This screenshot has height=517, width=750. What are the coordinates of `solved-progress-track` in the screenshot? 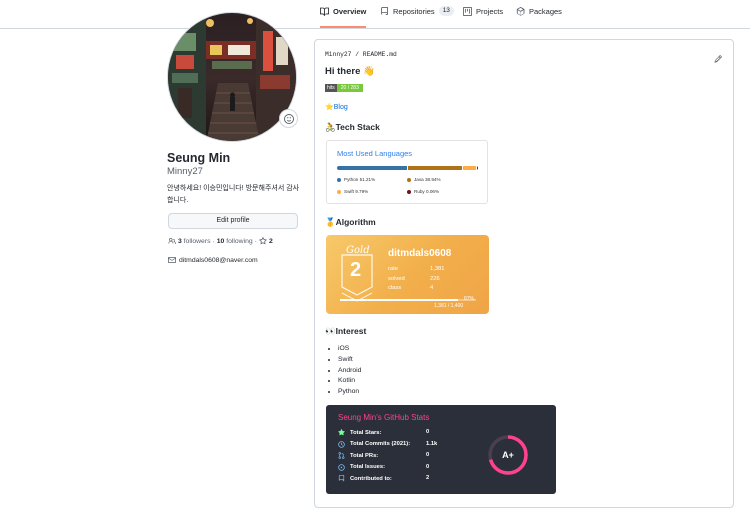 It's located at (408, 300).